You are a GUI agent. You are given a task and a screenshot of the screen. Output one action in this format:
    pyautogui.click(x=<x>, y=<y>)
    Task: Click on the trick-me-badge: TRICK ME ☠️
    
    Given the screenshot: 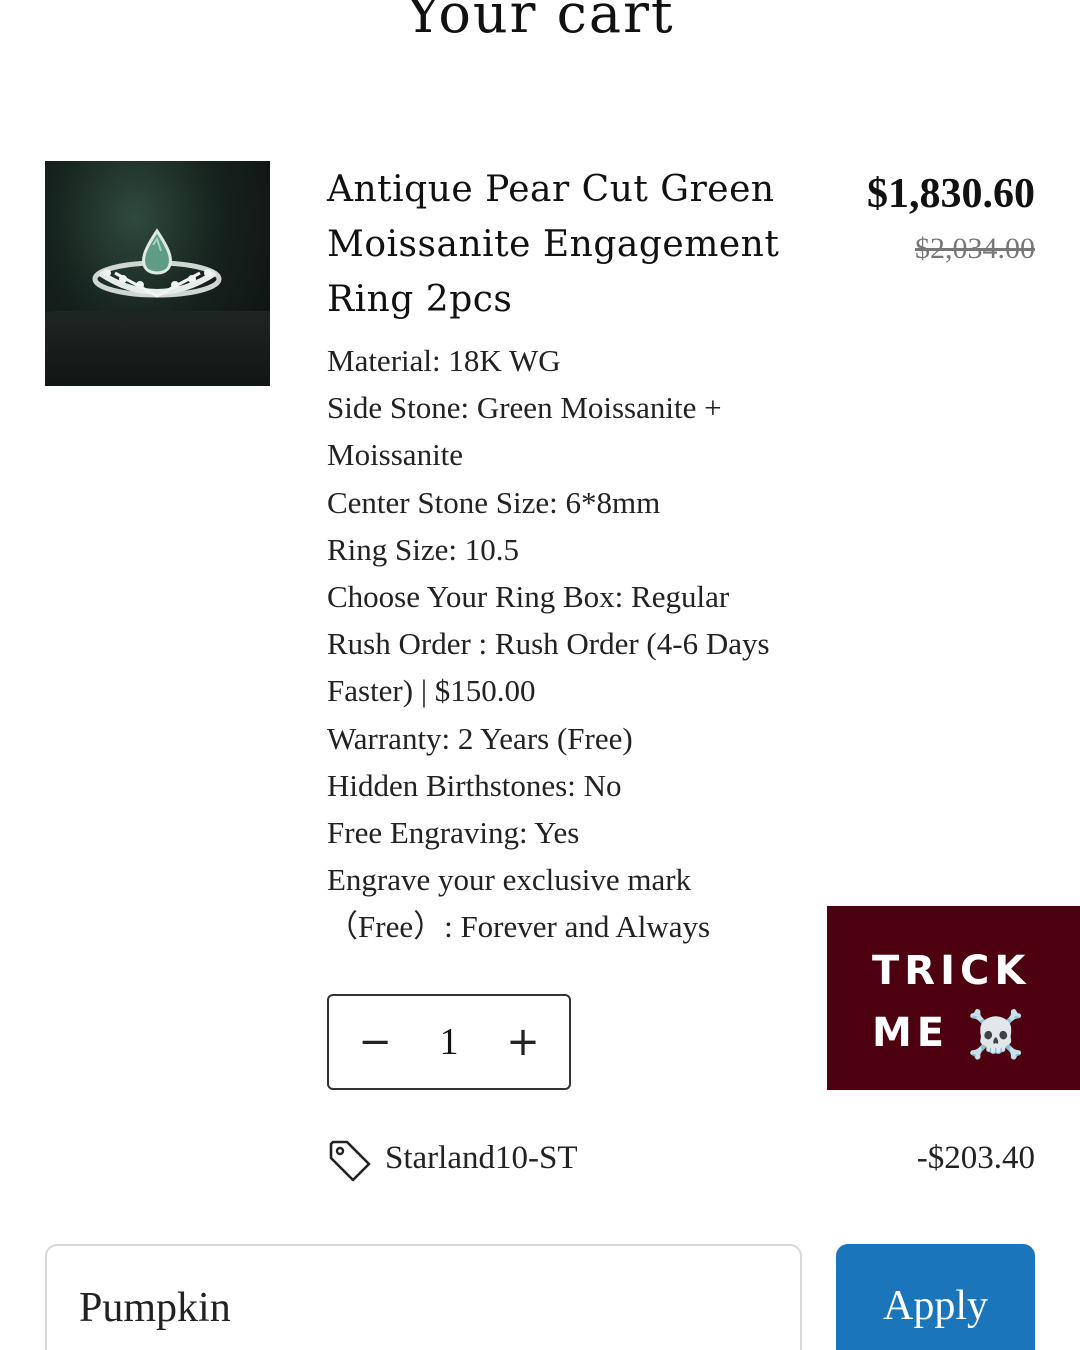 What is the action you would take?
    pyautogui.click(x=953, y=998)
    